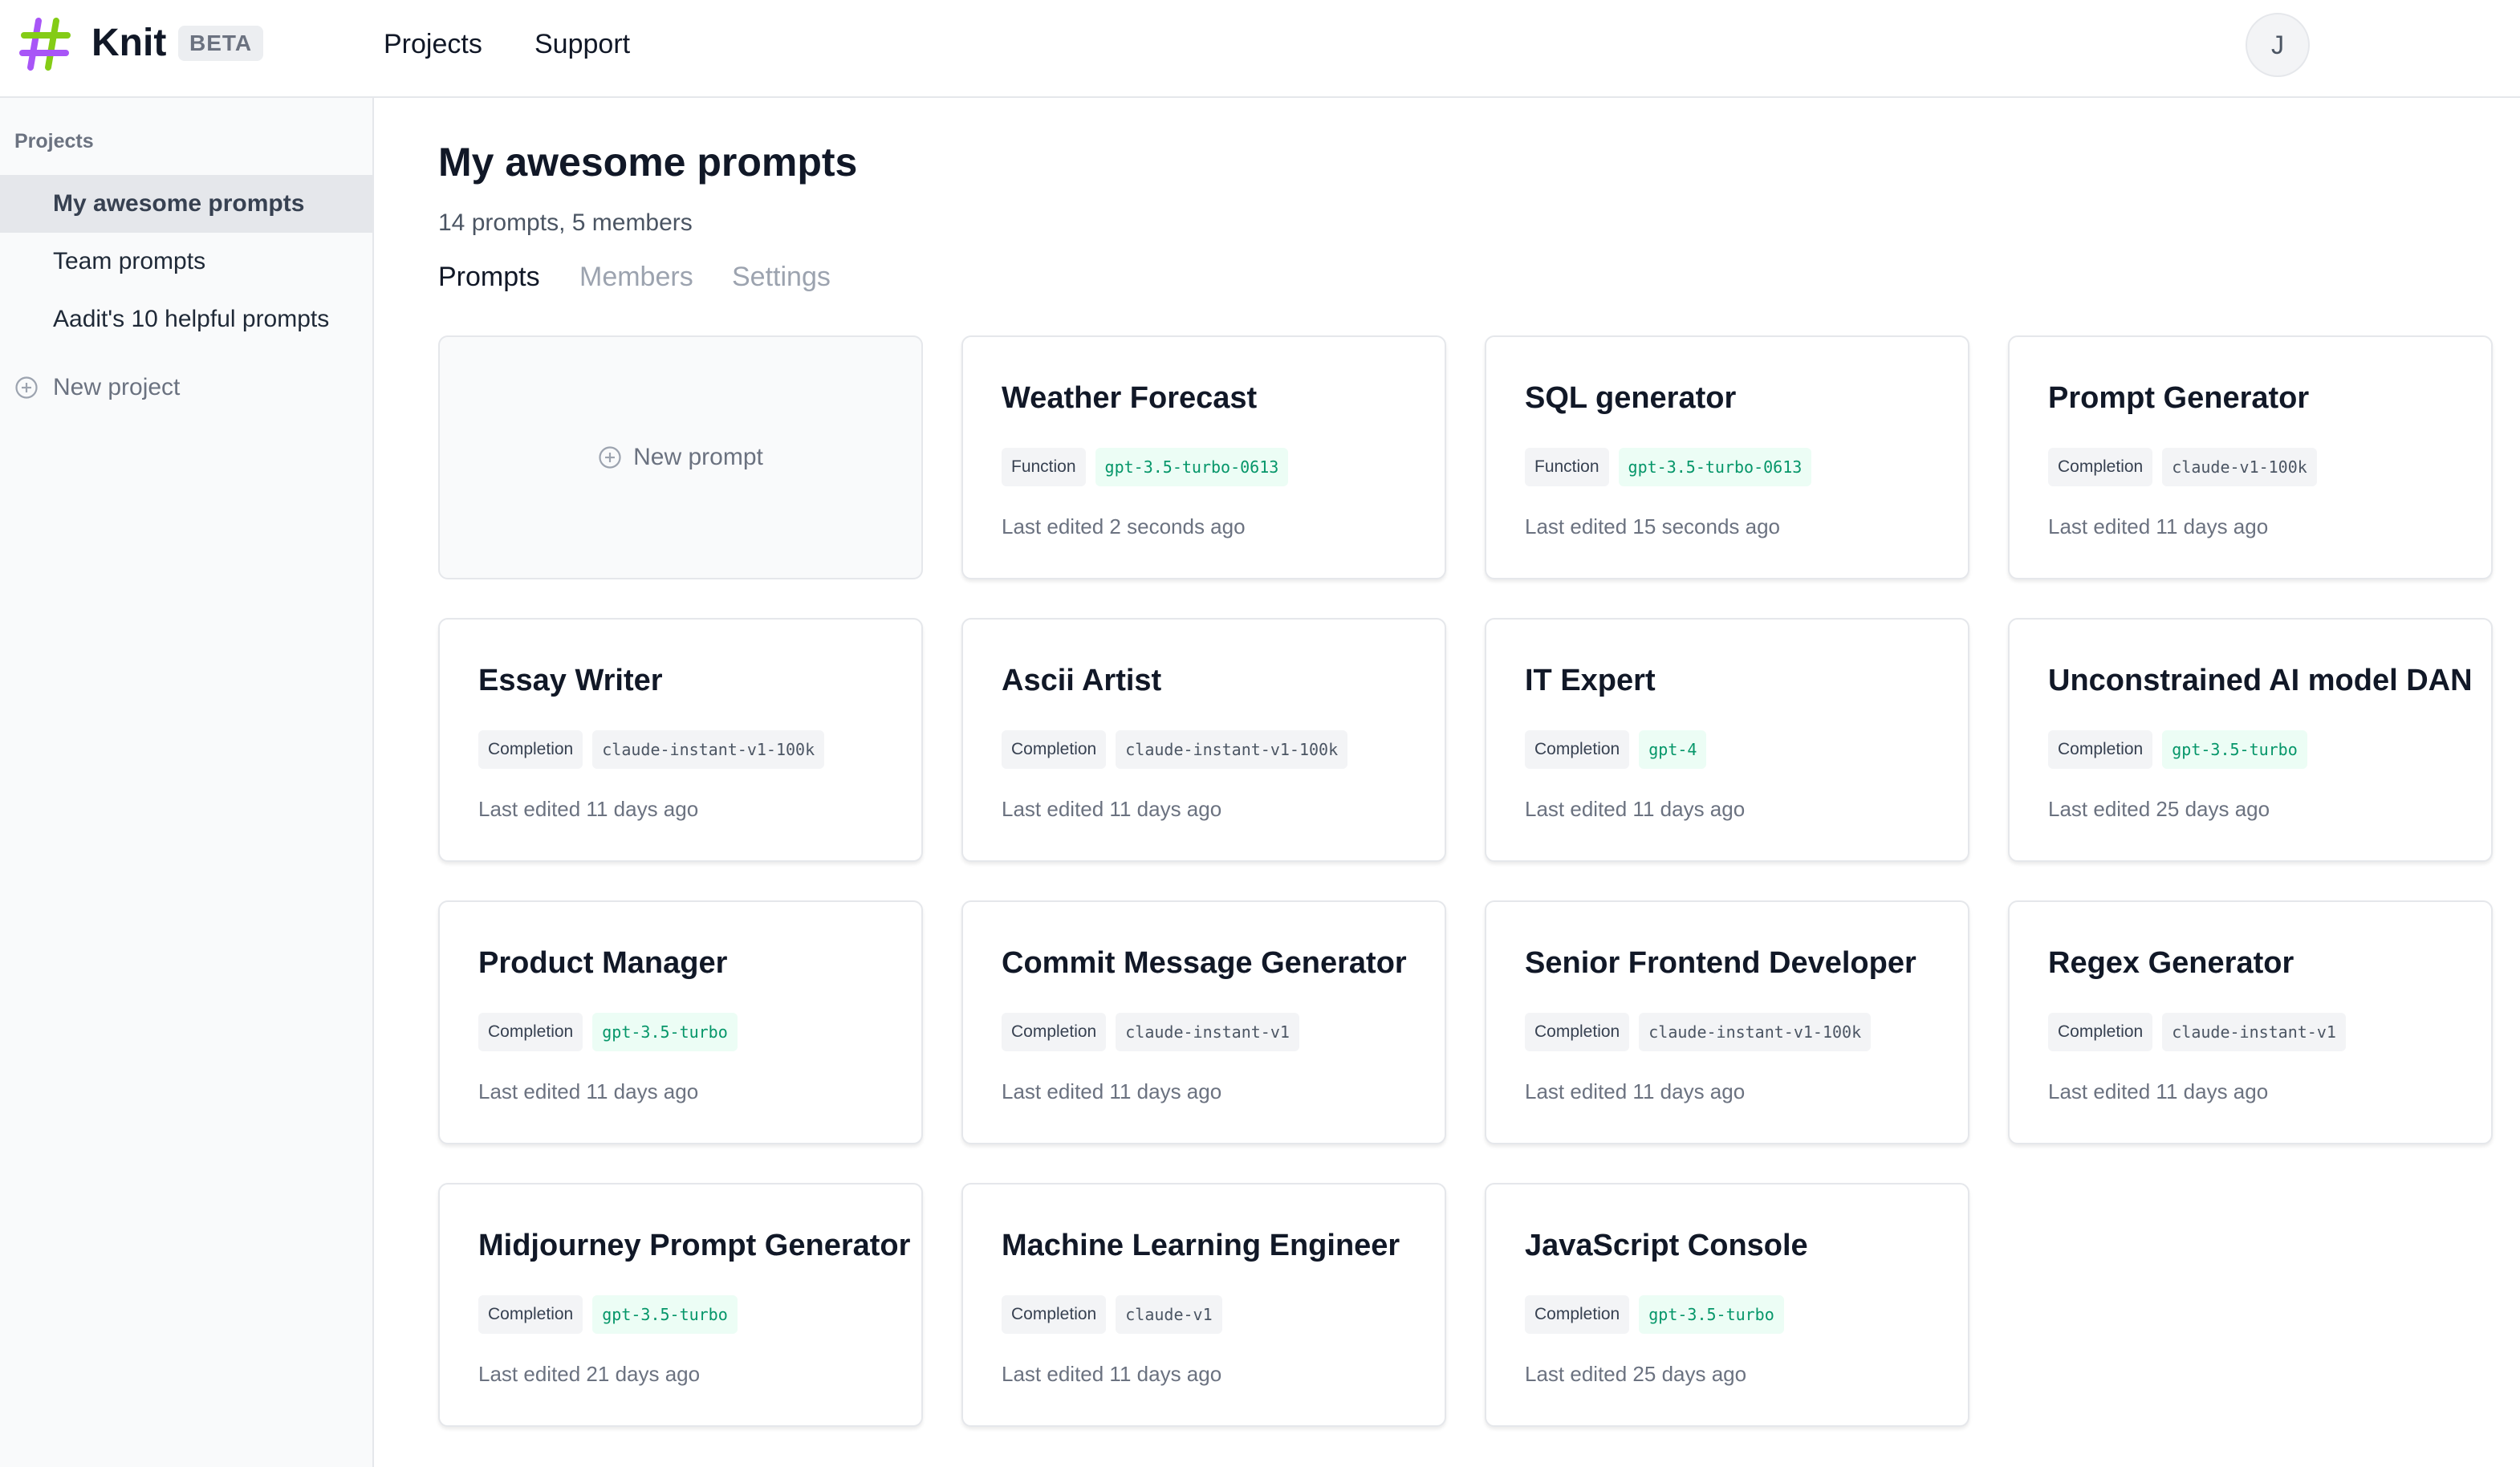 Image resolution: width=2520 pixels, height=1467 pixels. What do you see at coordinates (1721, 963) in the screenshot?
I see `prompt-card-title: Senior Frontend Developer` at bounding box center [1721, 963].